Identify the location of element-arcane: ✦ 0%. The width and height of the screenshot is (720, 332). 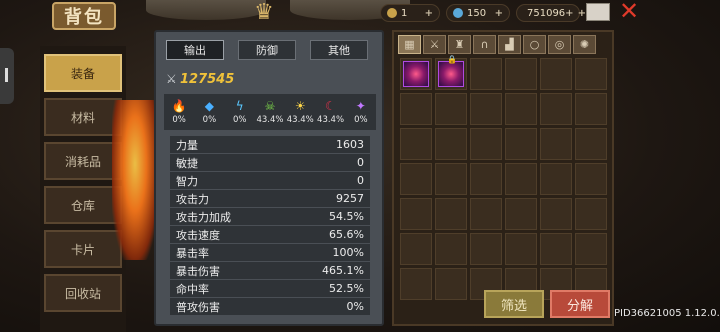
(361, 112).